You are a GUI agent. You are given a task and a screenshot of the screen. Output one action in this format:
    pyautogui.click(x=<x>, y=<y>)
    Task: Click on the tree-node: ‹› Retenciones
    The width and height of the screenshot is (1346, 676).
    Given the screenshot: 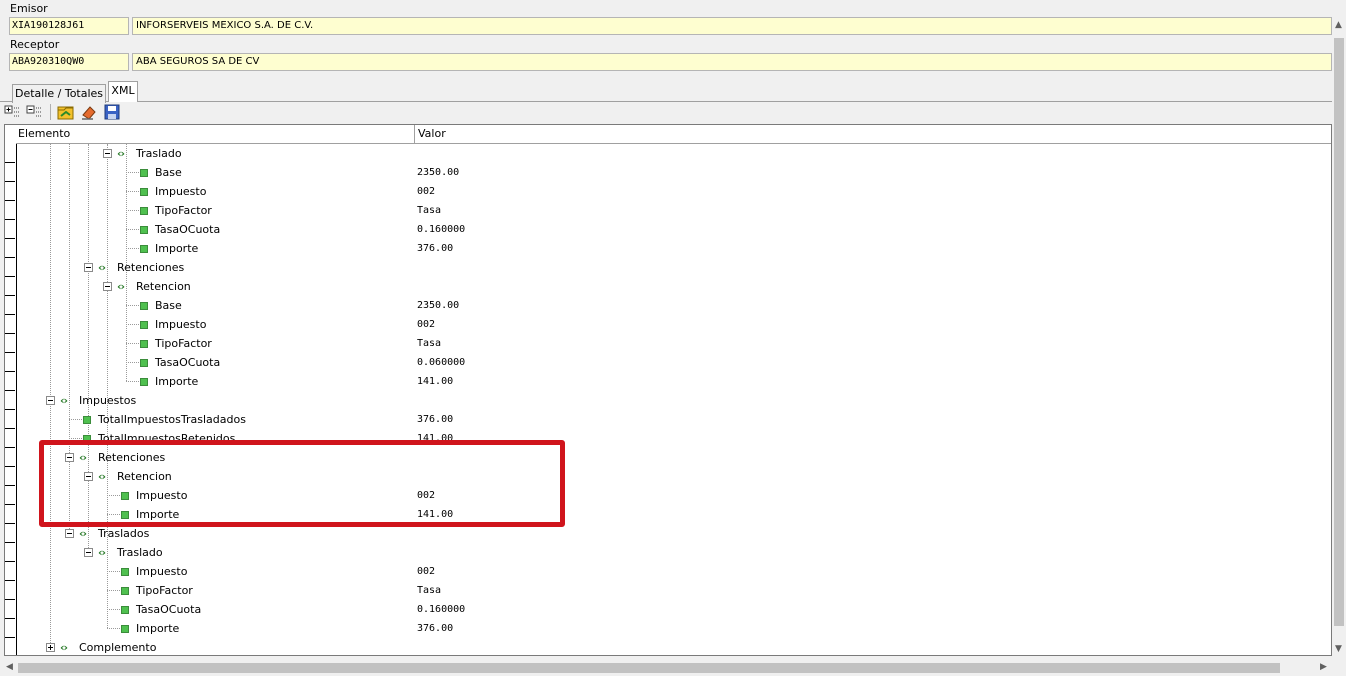 What is the action you would take?
    pyautogui.click(x=668, y=267)
    